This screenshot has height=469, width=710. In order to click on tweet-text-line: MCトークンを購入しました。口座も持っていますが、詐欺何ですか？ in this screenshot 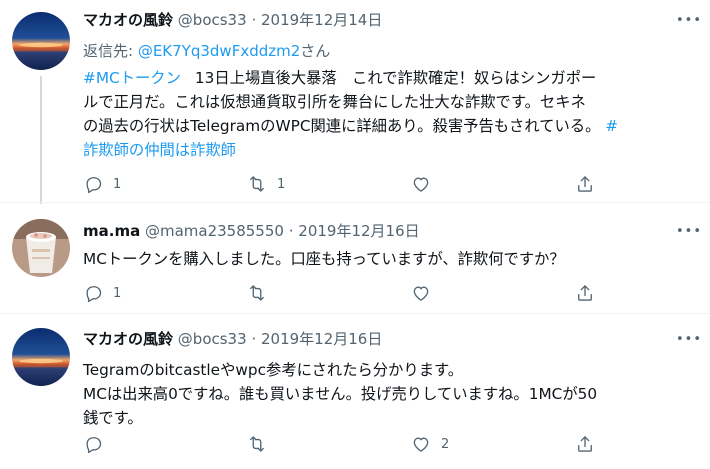, I will do `click(324, 259)`.